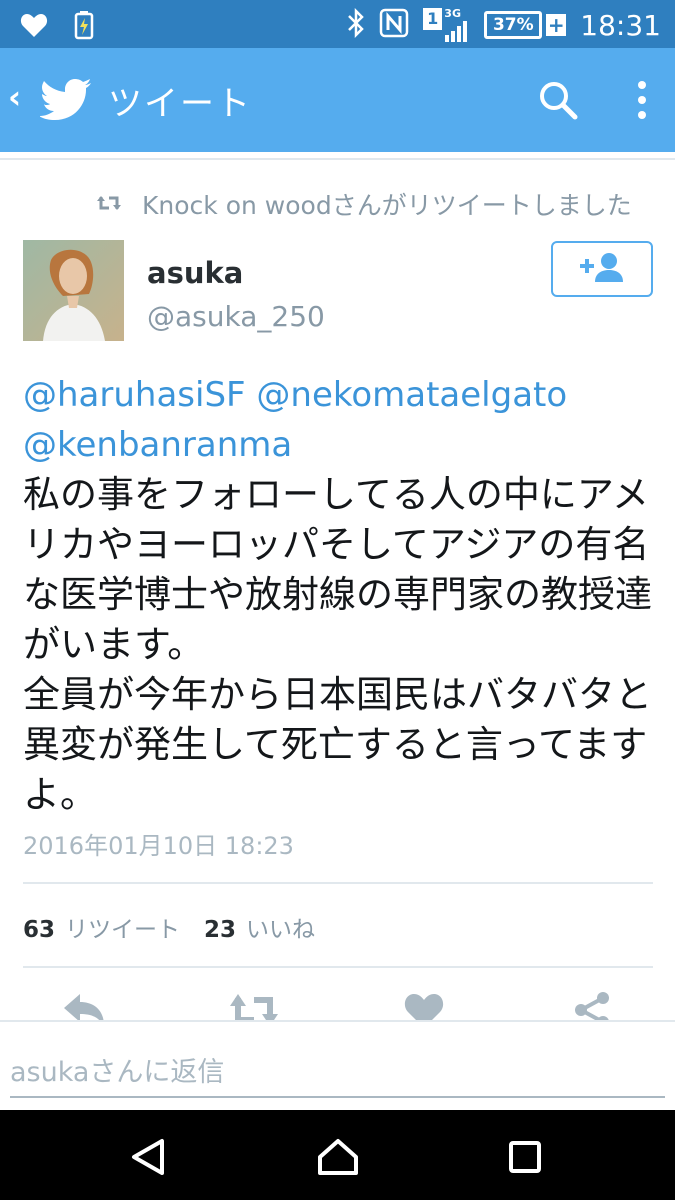 The height and width of the screenshot is (1200, 675). Describe the element at coordinates (456, 31) in the screenshot. I see `signal-icon` at that location.